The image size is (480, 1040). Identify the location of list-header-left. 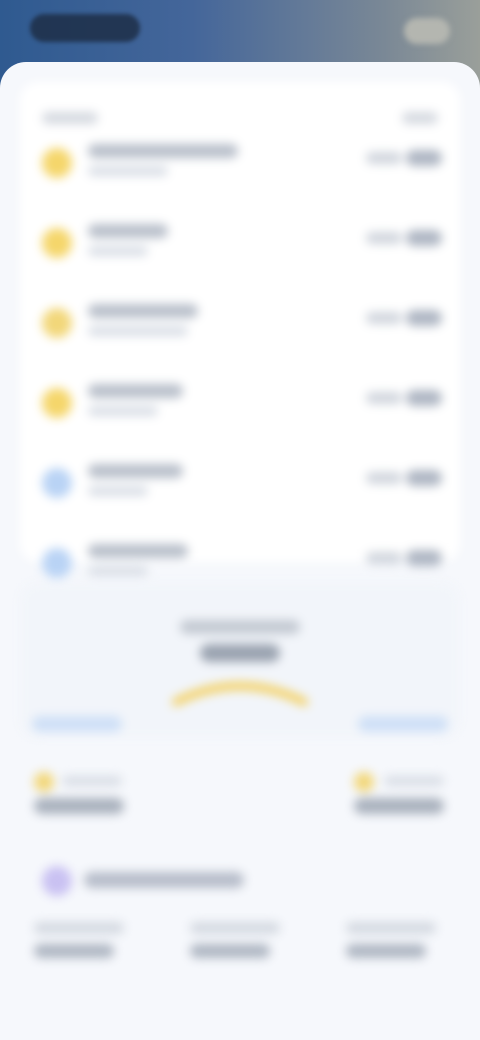
(70, 118).